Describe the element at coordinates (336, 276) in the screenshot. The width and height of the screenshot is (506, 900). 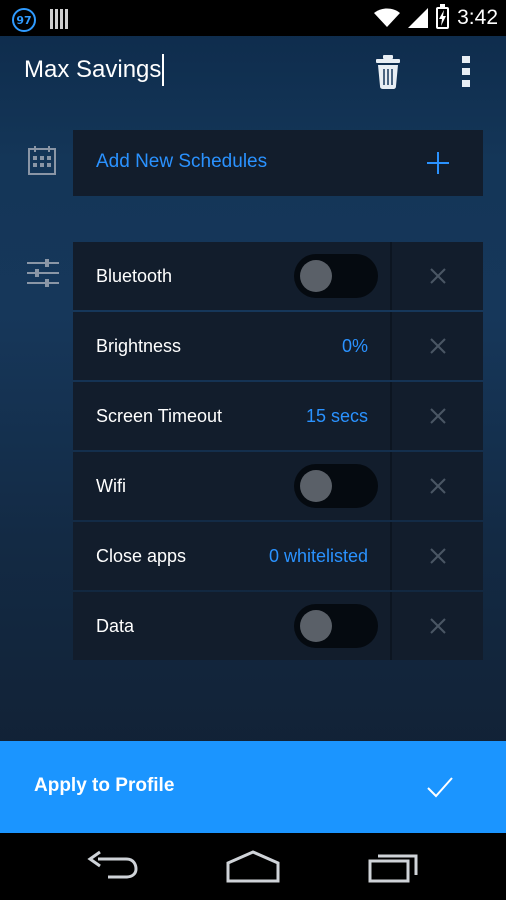
I see `bluetooth-toggle` at that location.